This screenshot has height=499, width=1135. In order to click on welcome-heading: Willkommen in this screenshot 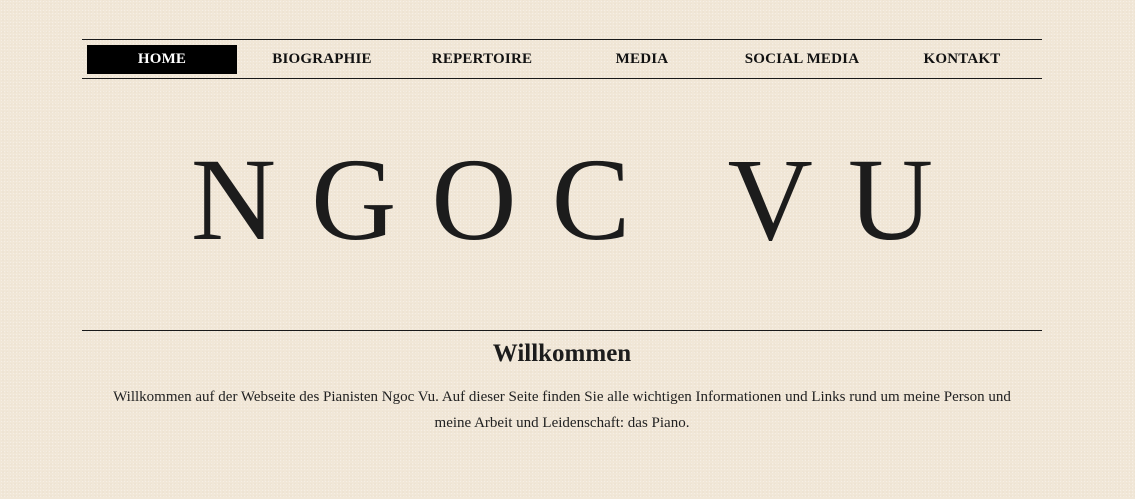, I will do `click(562, 353)`.